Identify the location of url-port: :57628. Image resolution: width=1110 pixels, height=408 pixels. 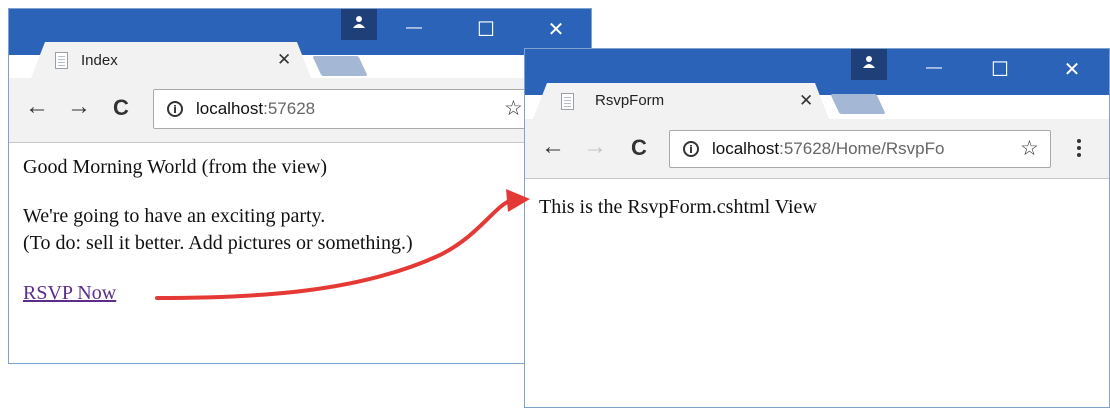
(289, 108).